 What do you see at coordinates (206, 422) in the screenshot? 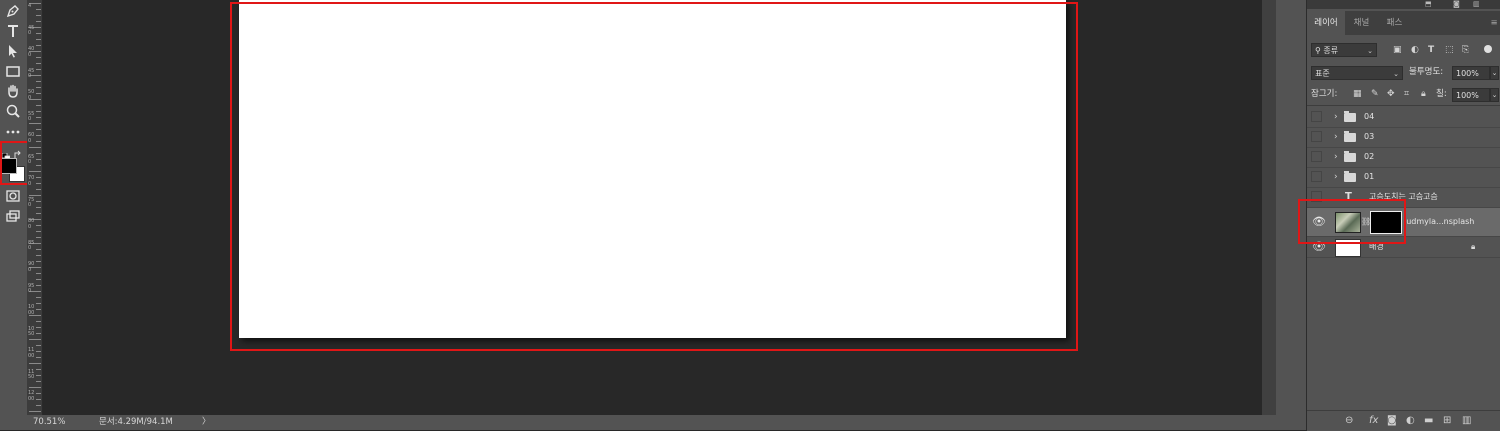
I see `status-menu-arrow: 〉` at bounding box center [206, 422].